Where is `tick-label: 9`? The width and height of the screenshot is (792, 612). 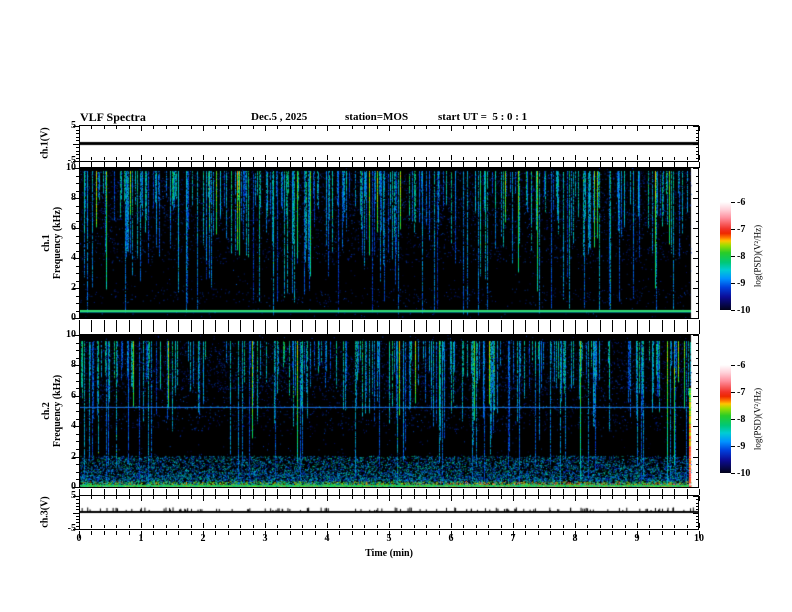
tick-label: 9 is located at coordinates (637, 538).